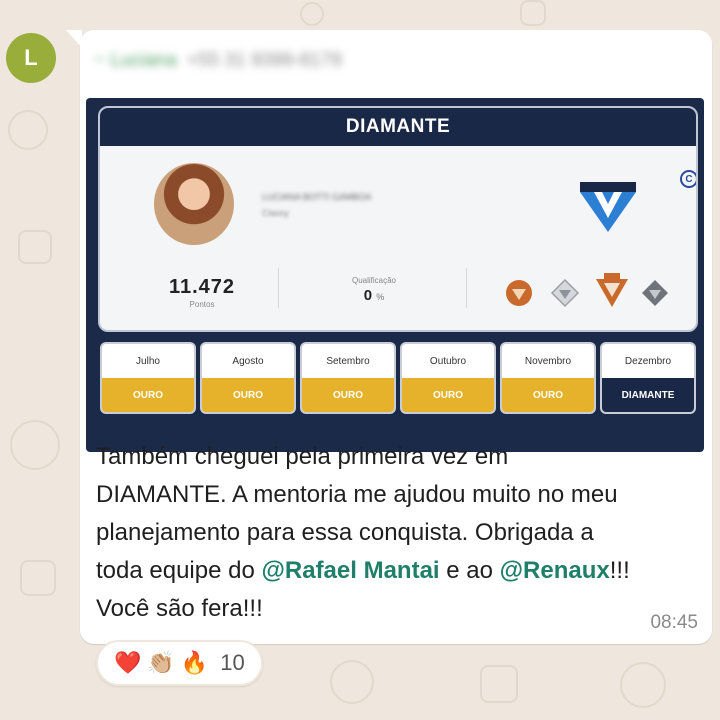 The width and height of the screenshot is (720, 720). I want to click on month-card: Novembro OURO, so click(548, 378).